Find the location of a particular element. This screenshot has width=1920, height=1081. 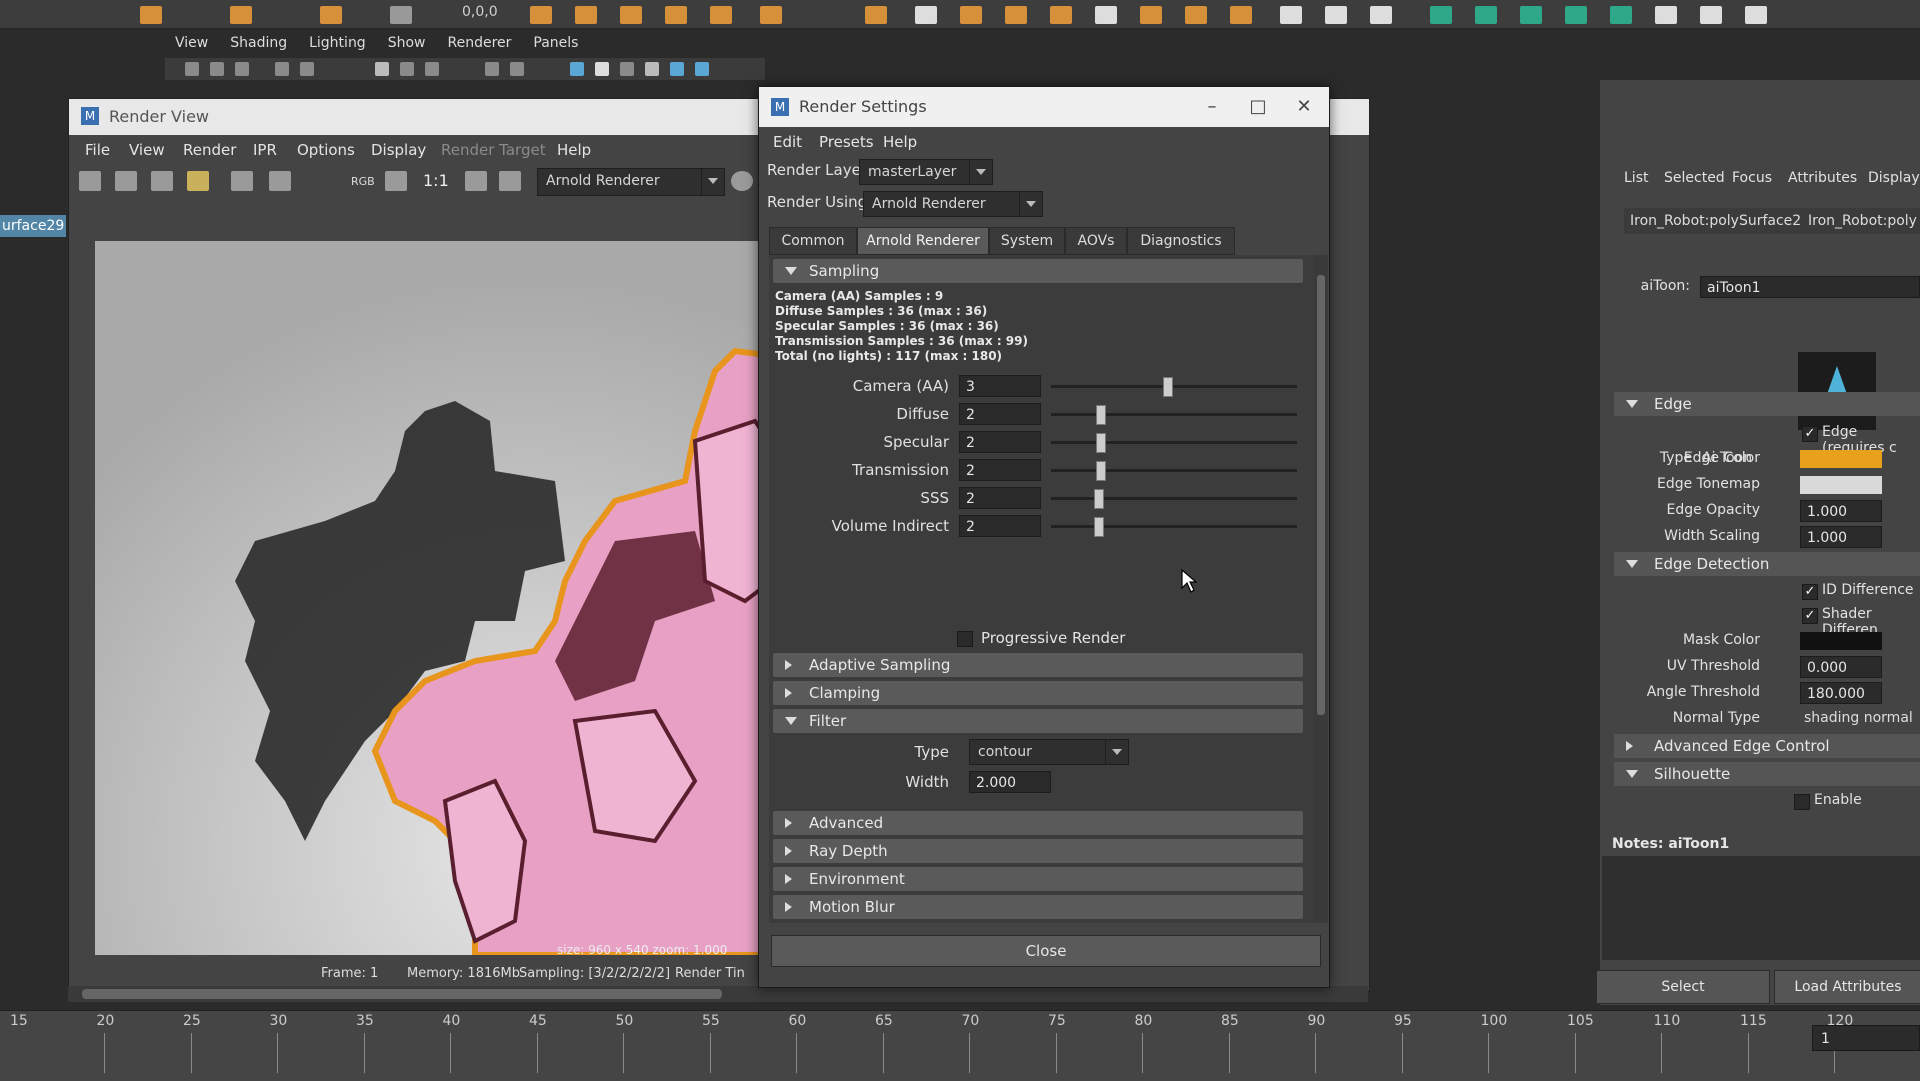

filter-section-header: Filter is located at coordinates (1038, 721).